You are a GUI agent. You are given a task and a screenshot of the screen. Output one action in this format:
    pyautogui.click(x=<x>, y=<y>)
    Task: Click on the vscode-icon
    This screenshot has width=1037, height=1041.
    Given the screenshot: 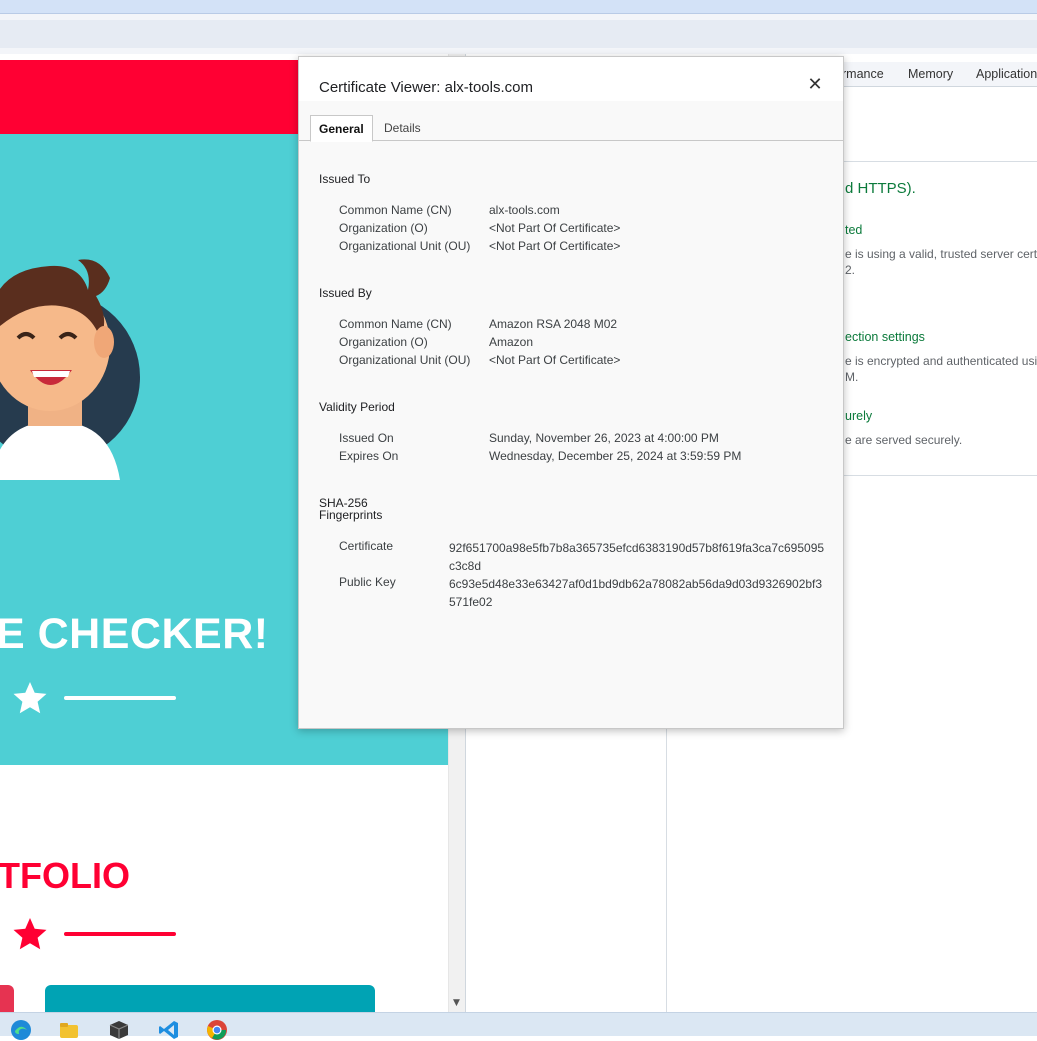 What is the action you would take?
    pyautogui.click(x=169, y=1030)
    